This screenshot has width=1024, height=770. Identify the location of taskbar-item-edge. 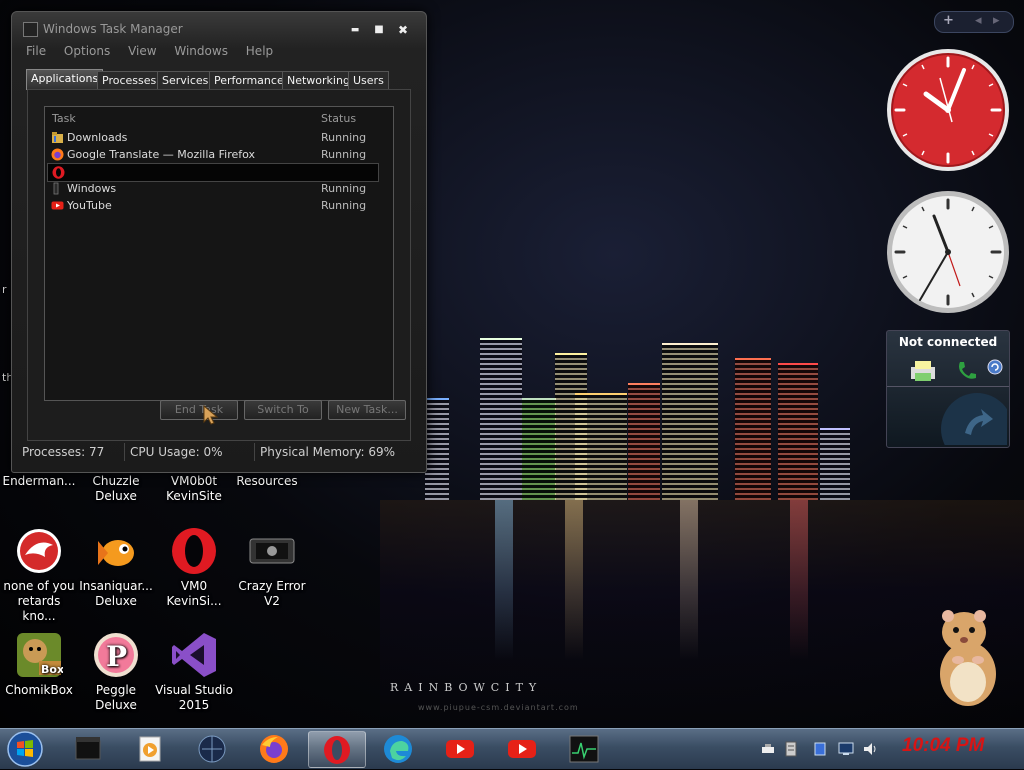
(398, 748).